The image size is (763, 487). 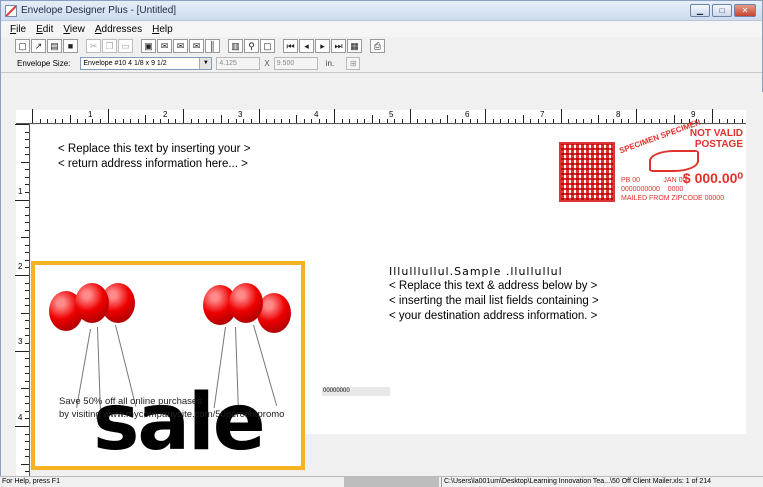 I want to click on menu-edit: Edit, so click(x=44, y=29).